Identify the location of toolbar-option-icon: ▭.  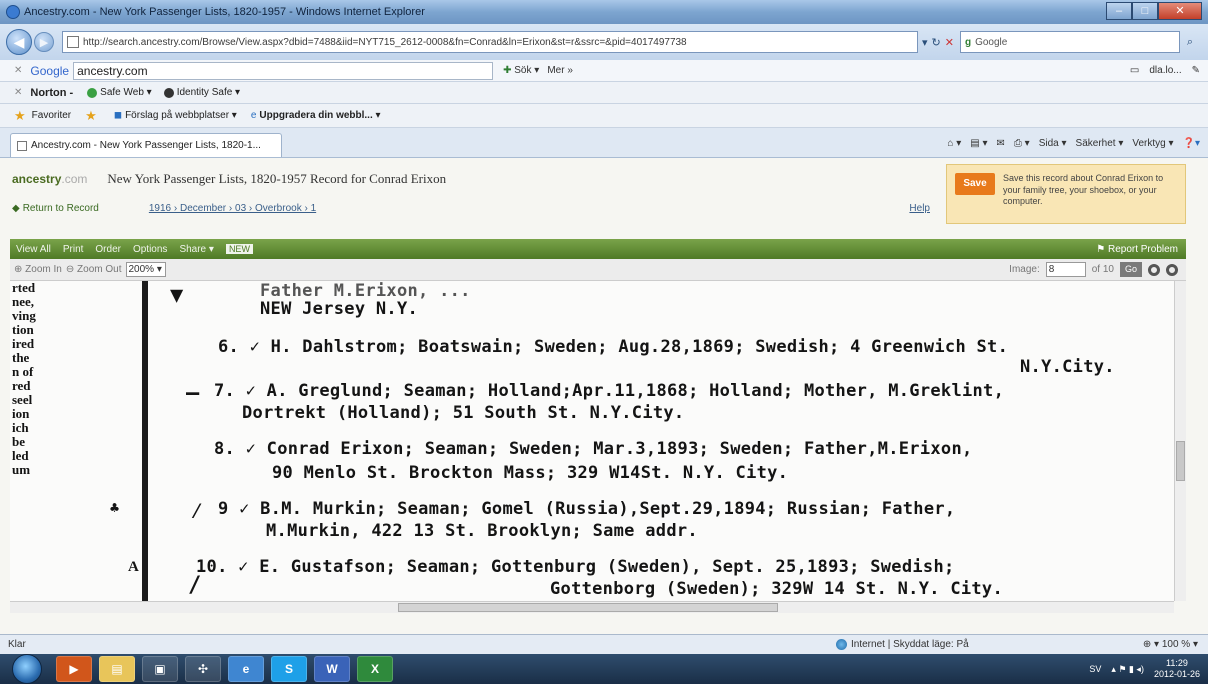
(1134, 70).